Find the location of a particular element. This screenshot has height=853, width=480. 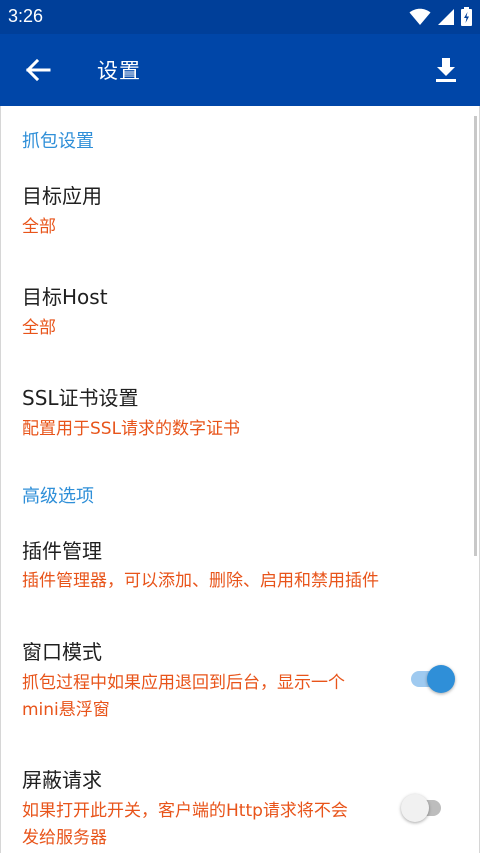

pref-title: 屏蔽请求 is located at coordinates (62, 780).